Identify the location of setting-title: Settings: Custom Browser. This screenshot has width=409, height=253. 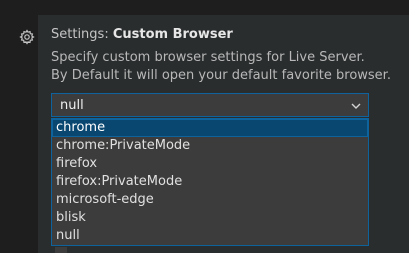
(142, 34).